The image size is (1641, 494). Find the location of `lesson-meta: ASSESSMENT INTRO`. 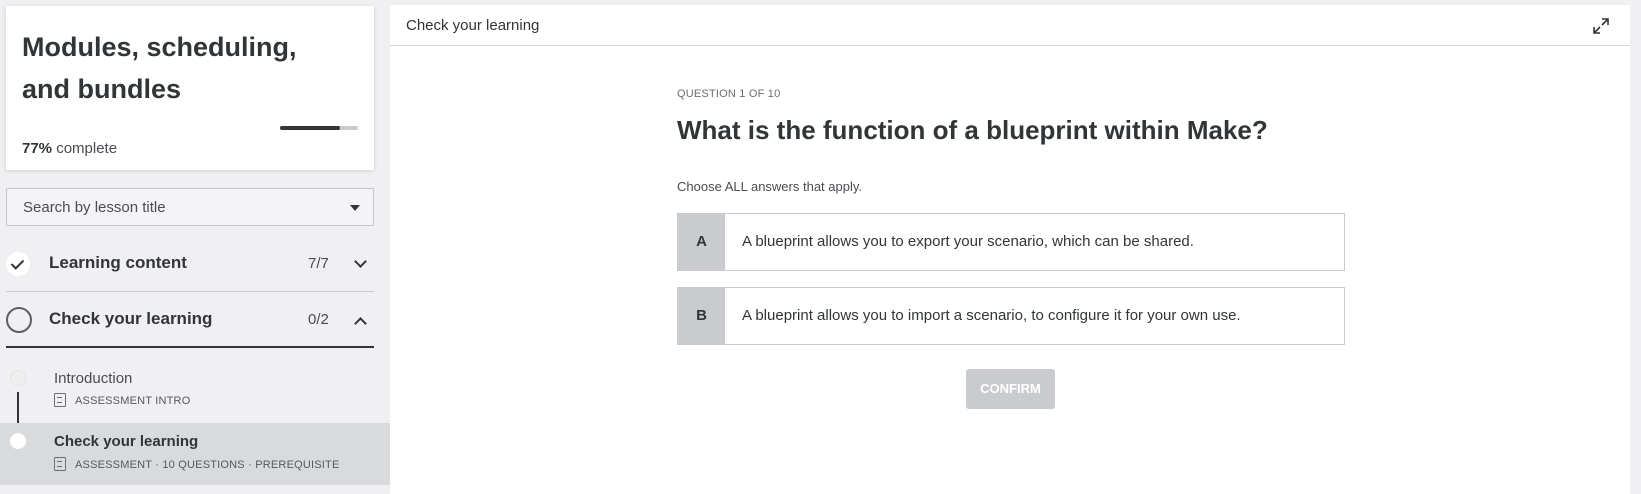

lesson-meta: ASSESSMENT INTRO is located at coordinates (122, 400).